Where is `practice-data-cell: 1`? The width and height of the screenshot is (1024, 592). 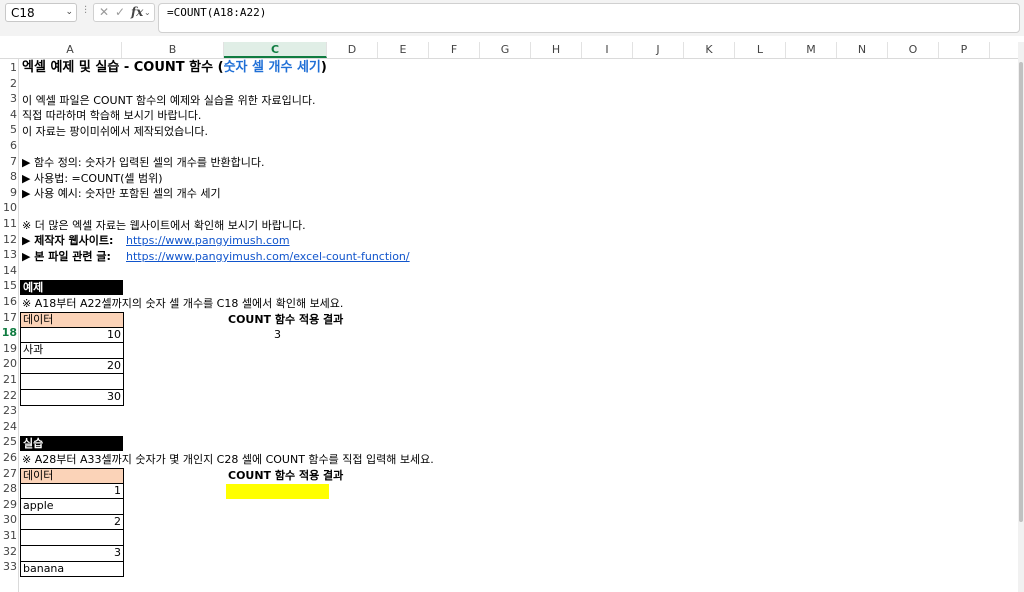
practice-data-cell: 1 is located at coordinates (72, 491).